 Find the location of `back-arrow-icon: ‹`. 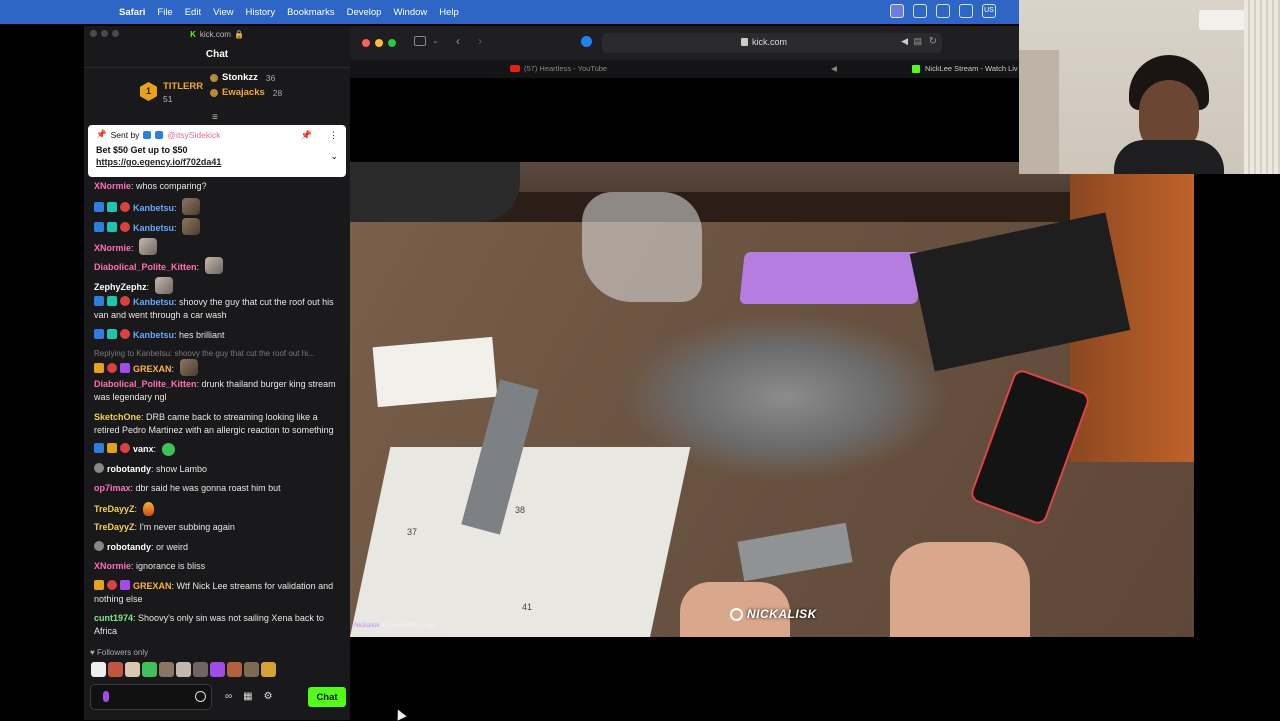

back-arrow-icon: ‹ is located at coordinates (458, 41).